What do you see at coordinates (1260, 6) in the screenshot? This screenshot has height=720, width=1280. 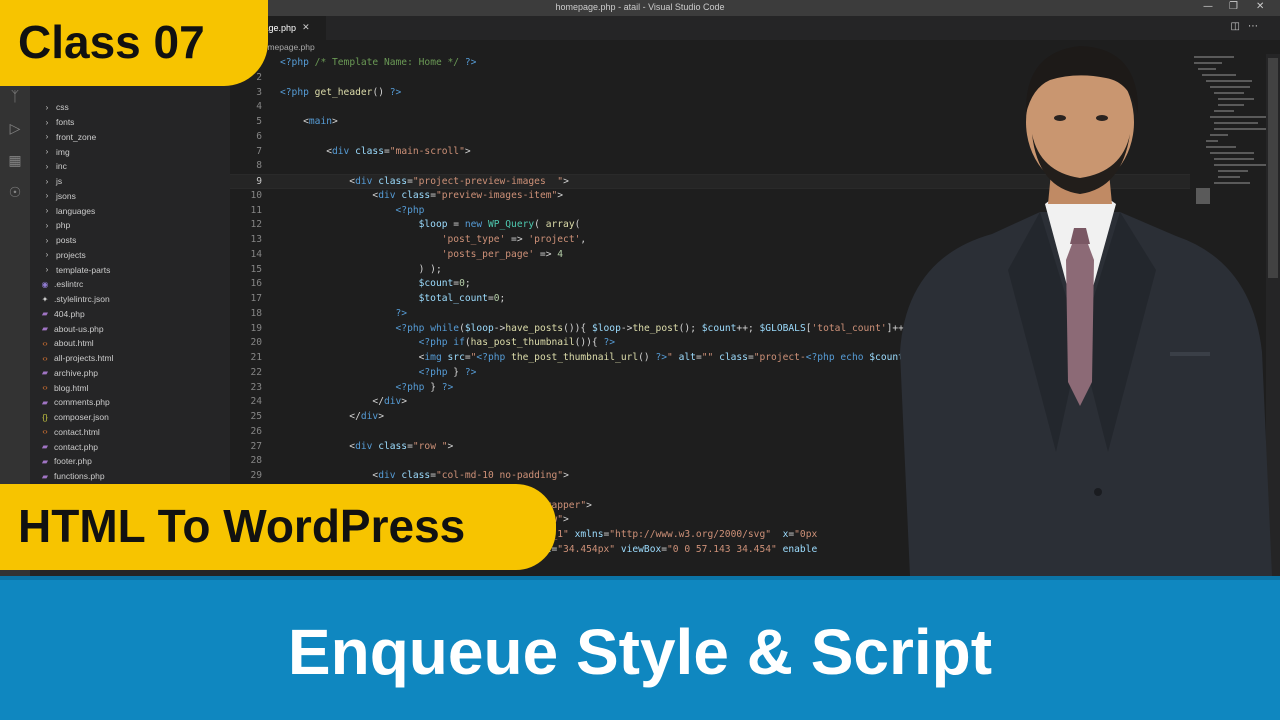 I see `close-window-icon: ✕` at bounding box center [1260, 6].